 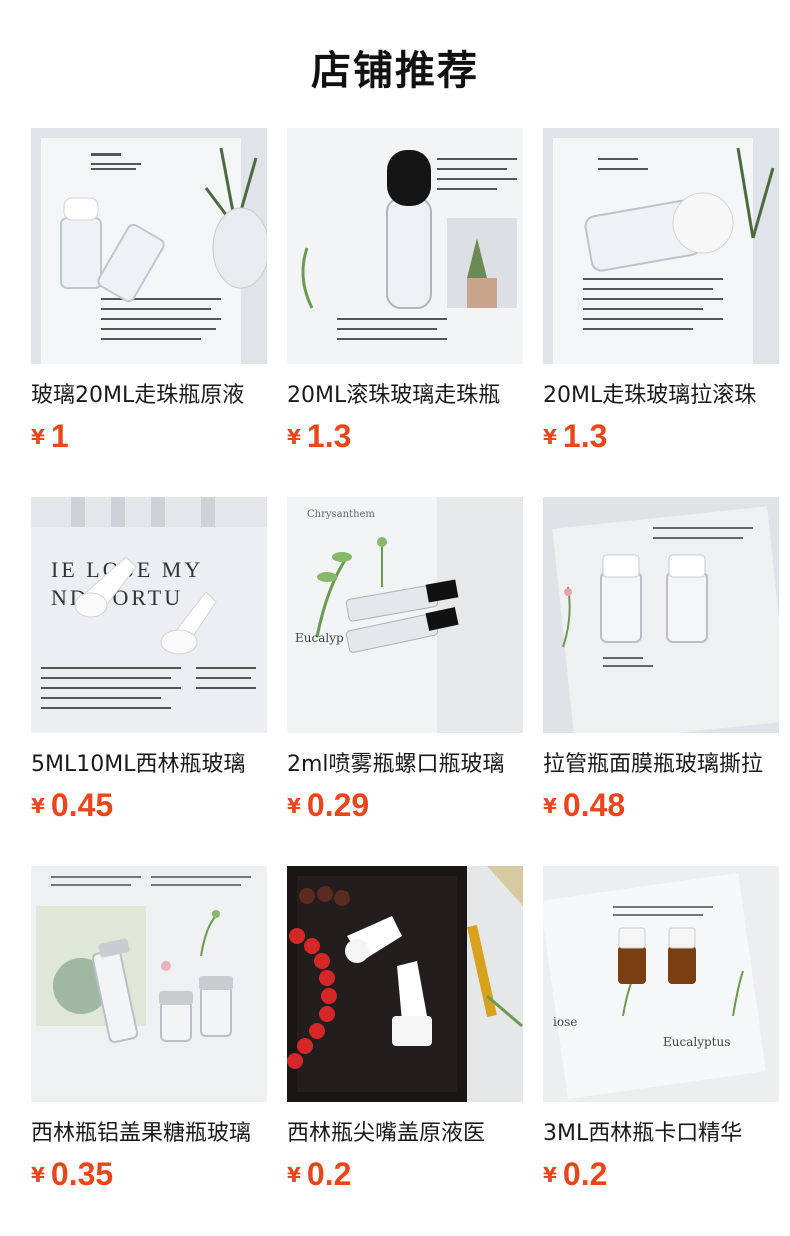 I want to click on product-name: 3ML西林瓶卡口精华, so click(x=661, y=1134).